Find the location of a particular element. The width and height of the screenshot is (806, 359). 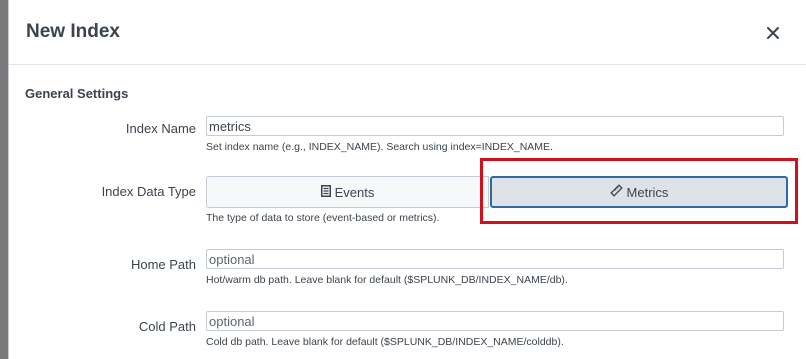

section-title-general-settings: General Settings is located at coordinates (77, 93).